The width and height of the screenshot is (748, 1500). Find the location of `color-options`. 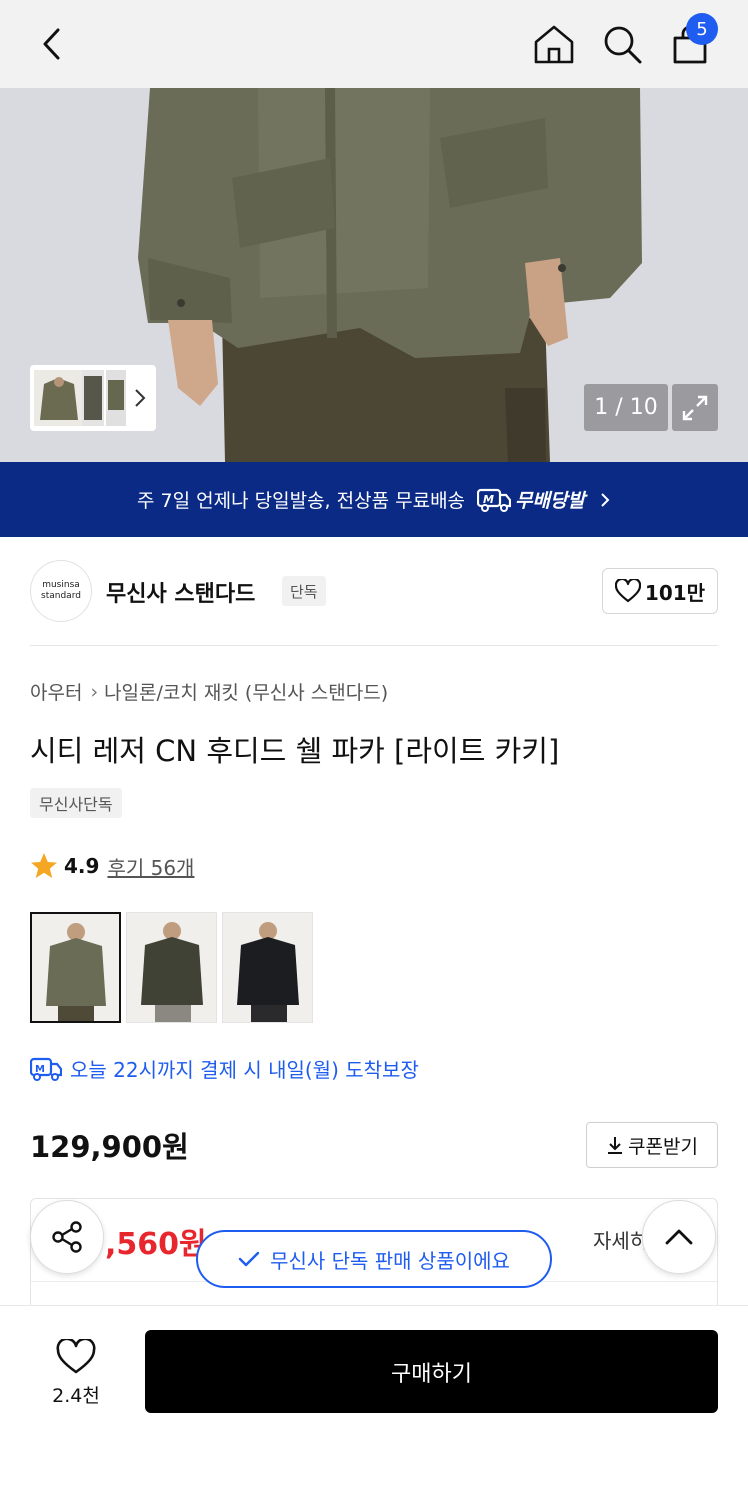

color-options is located at coordinates (171, 967).